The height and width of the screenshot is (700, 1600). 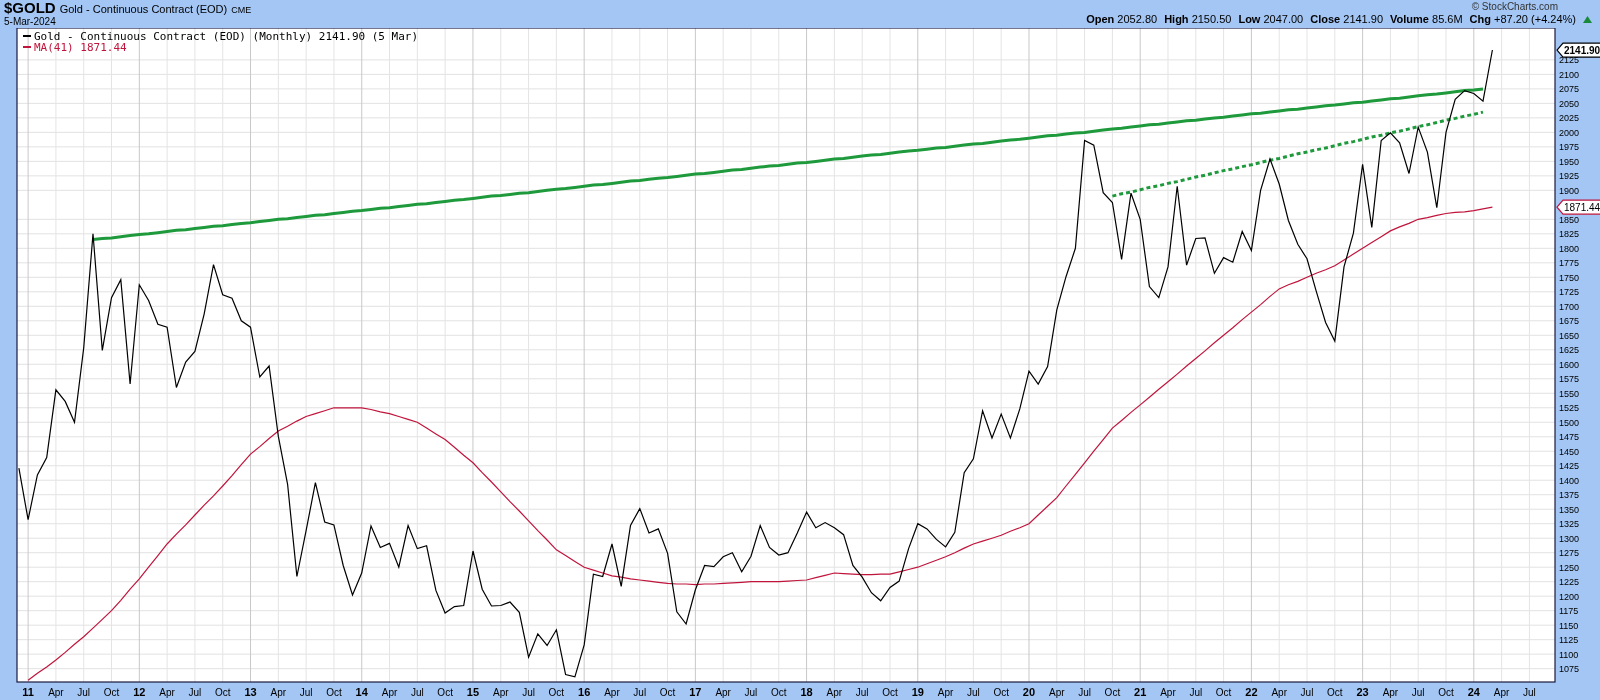 What do you see at coordinates (1569, 306) in the screenshot?
I see `axis-tick-label: 1700` at bounding box center [1569, 306].